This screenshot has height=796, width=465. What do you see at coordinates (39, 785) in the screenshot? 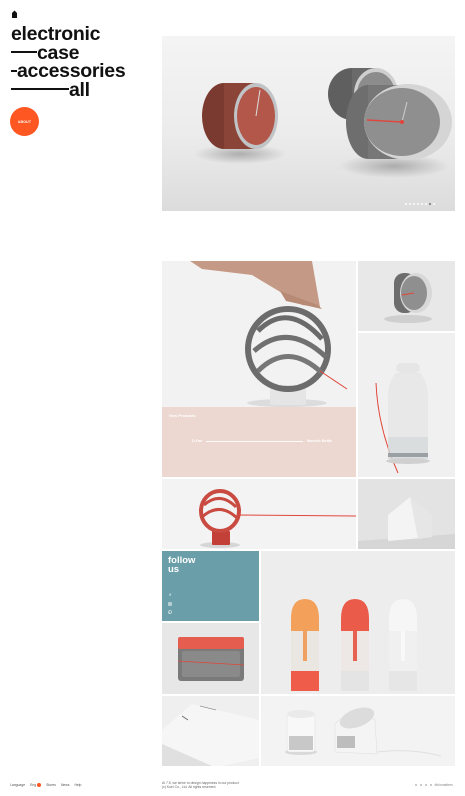
I see `language-badge-icon` at bounding box center [39, 785].